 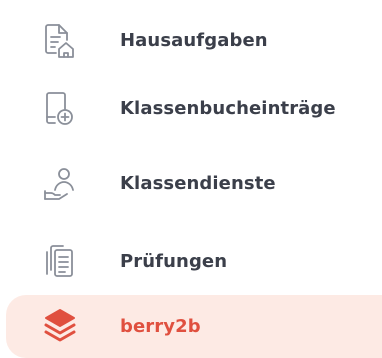 What do you see at coordinates (60, 262) in the screenshot?
I see `exams-icon` at bounding box center [60, 262].